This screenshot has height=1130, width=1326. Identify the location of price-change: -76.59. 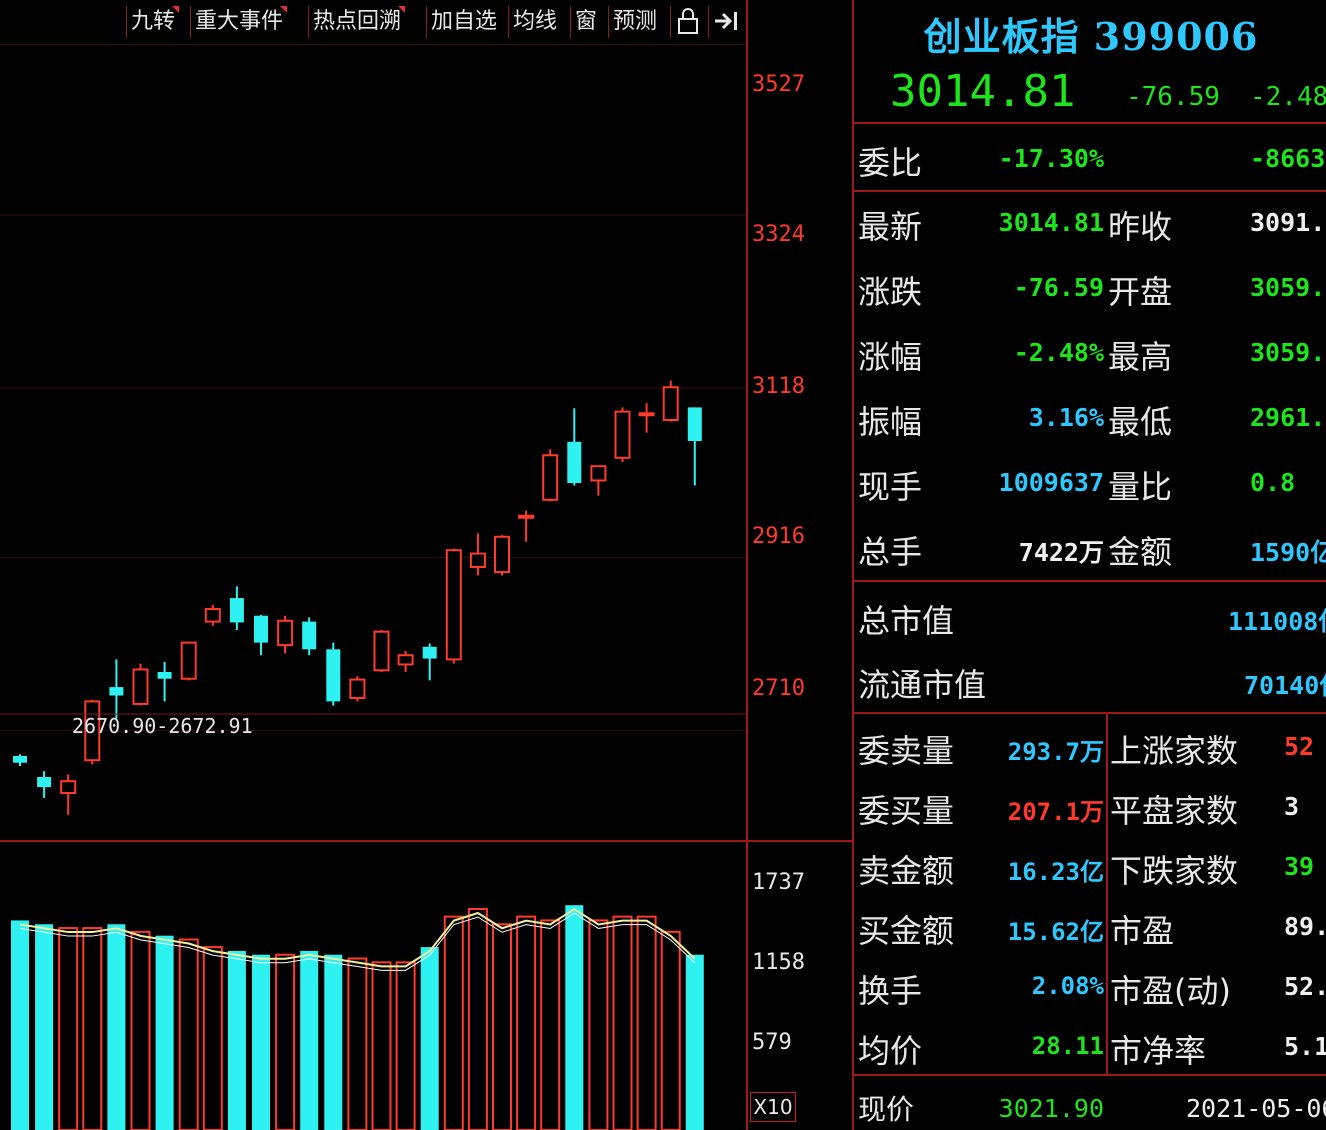
(1173, 97).